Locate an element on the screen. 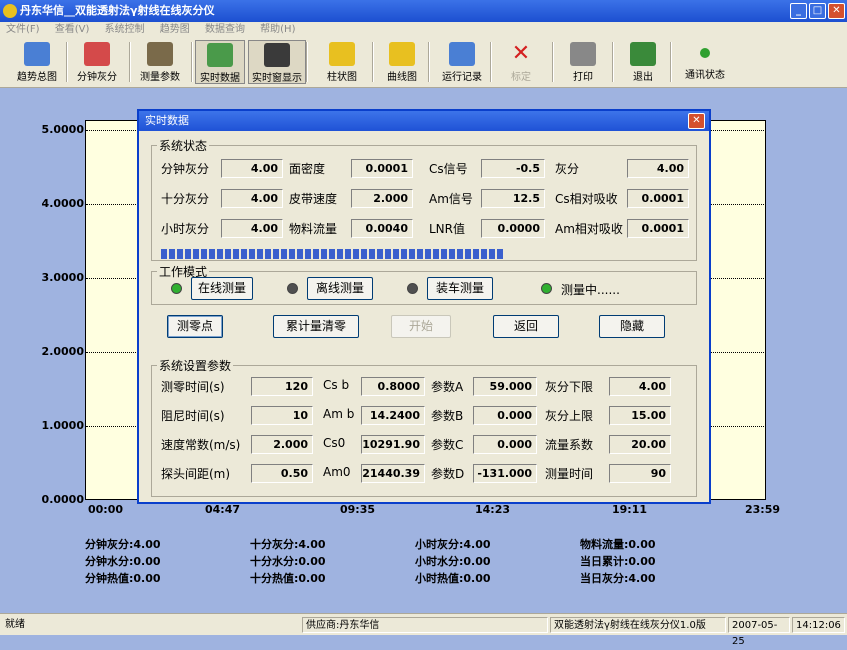 This screenshot has height=650, width=847. y-tick-label: 3.0000 is located at coordinates (62, 277).